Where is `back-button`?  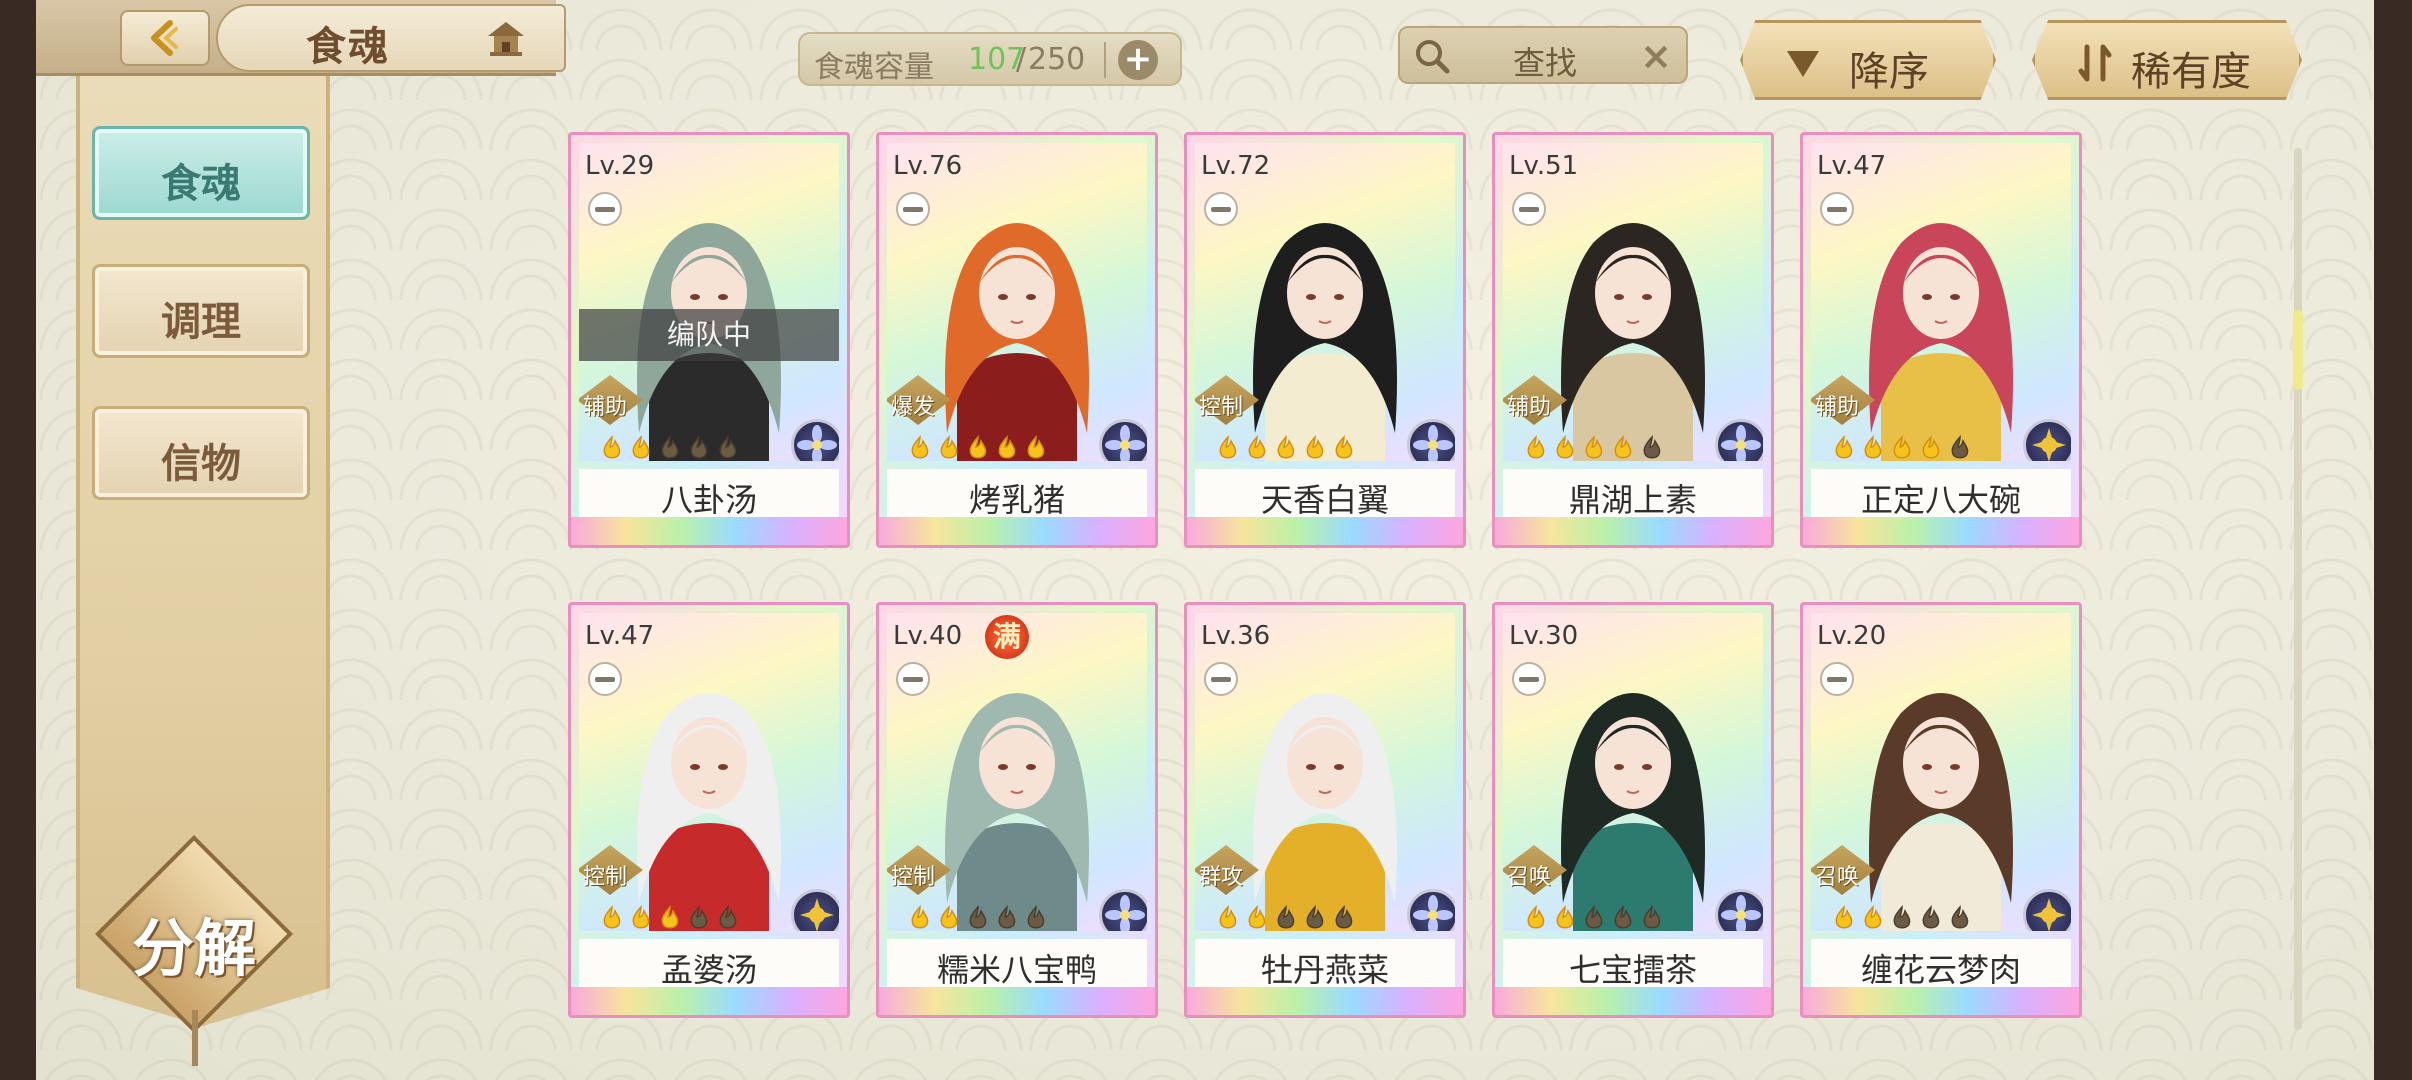
back-button is located at coordinates (165, 38).